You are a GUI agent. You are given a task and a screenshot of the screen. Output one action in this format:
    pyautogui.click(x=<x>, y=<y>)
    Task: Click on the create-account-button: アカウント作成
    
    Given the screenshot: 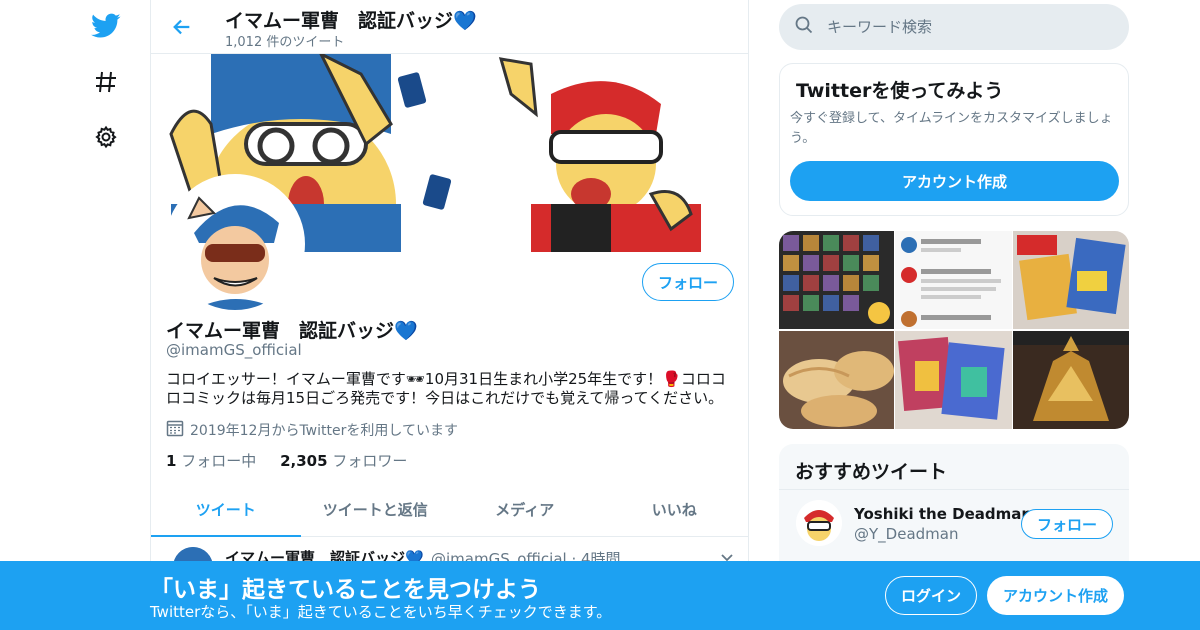 What is the action you would take?
    pyautogui.click(x=954, y=181)
    